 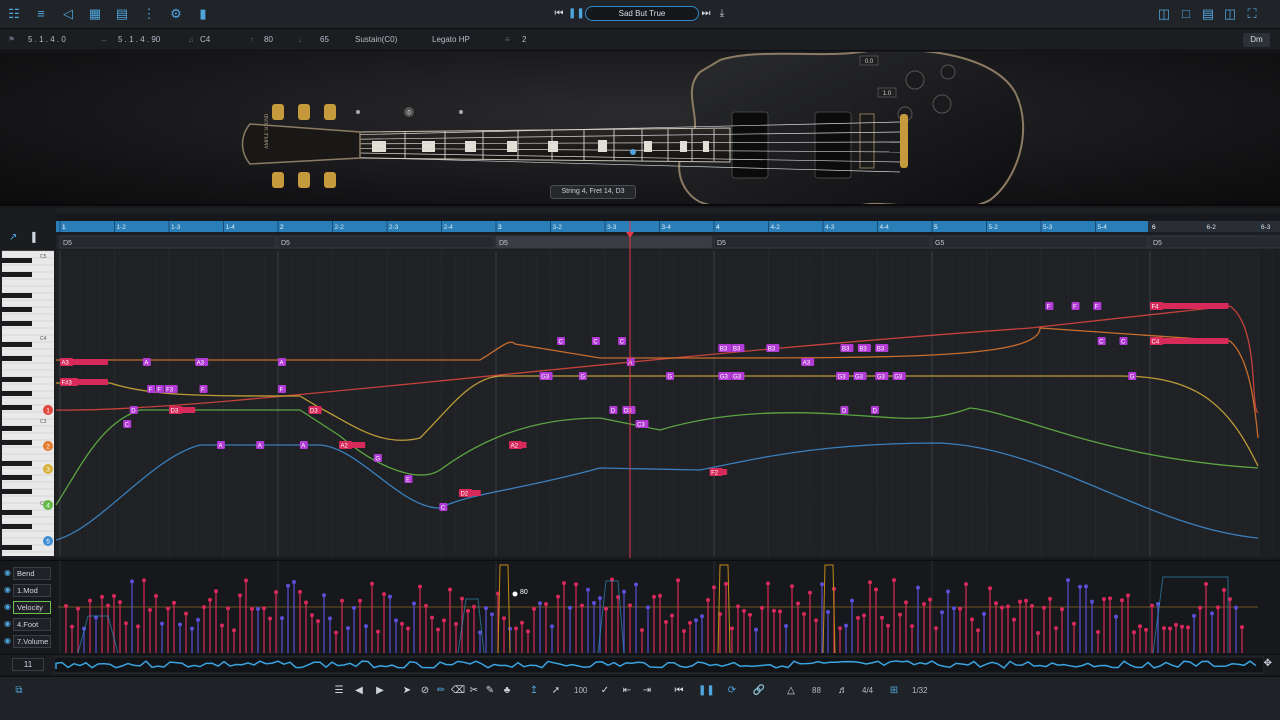 I want to click on note-pitch: C4, so click(x=205, y=39).